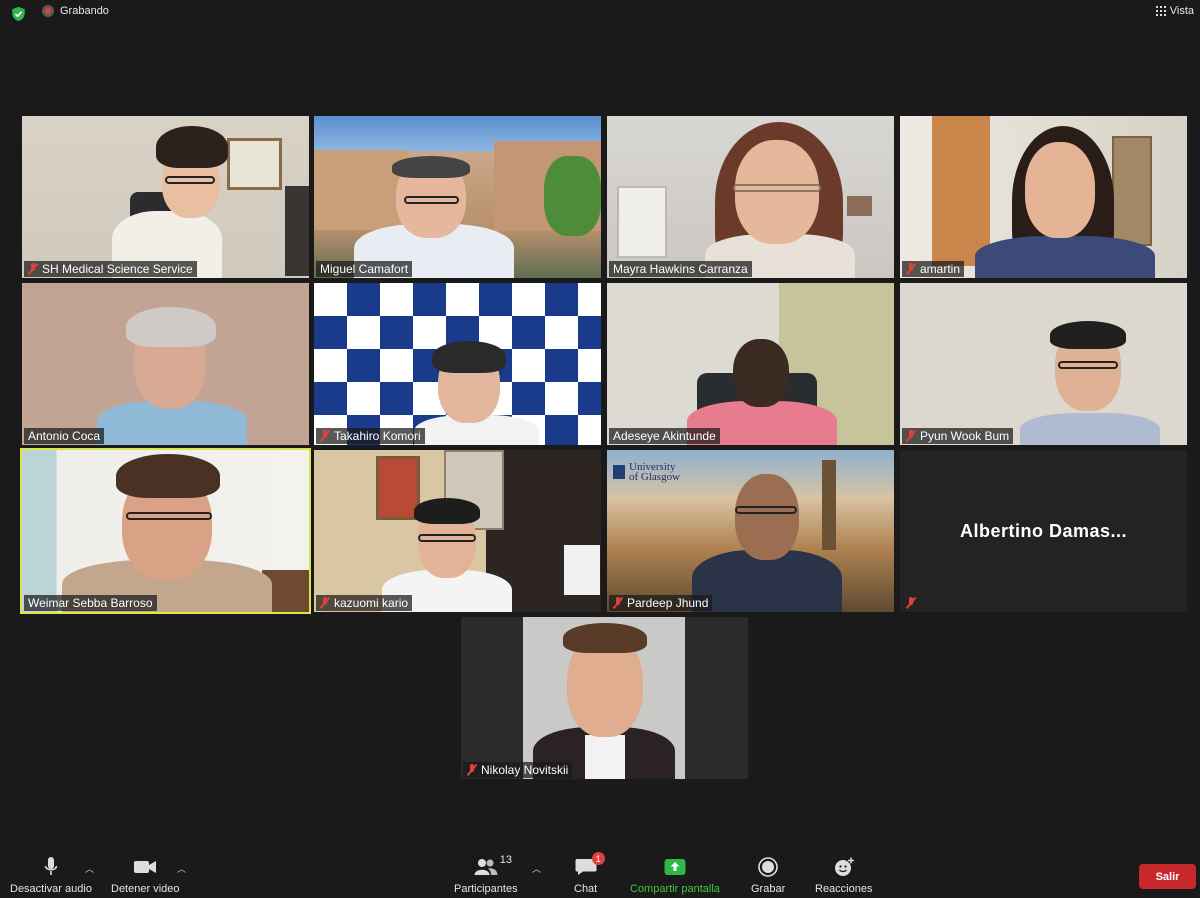 Image resolution: width=1200 pixels, height=898 pixels. I want to click on participant-name-tag: amartin, so click(933, 269).